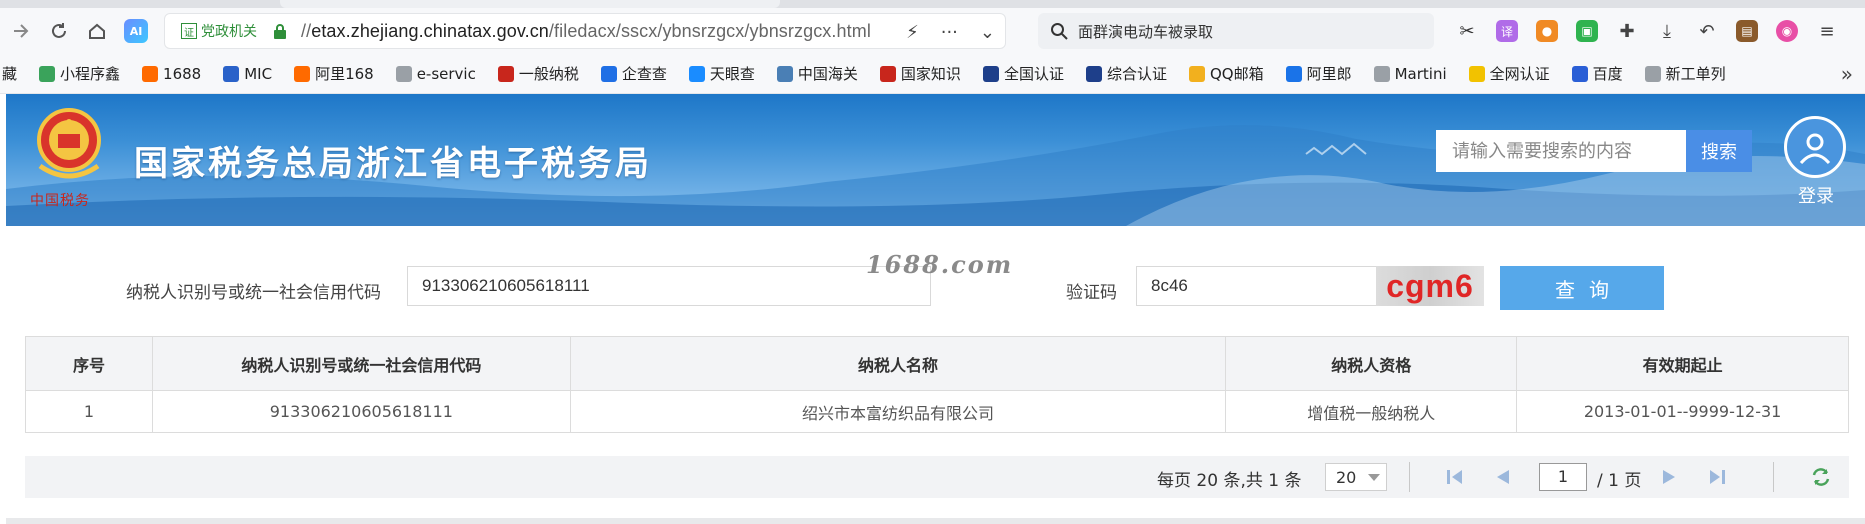  What do you see at coordinates (1059, 31) in the screenshot?
I see `search-icon` at bounding box center [1059, 31].